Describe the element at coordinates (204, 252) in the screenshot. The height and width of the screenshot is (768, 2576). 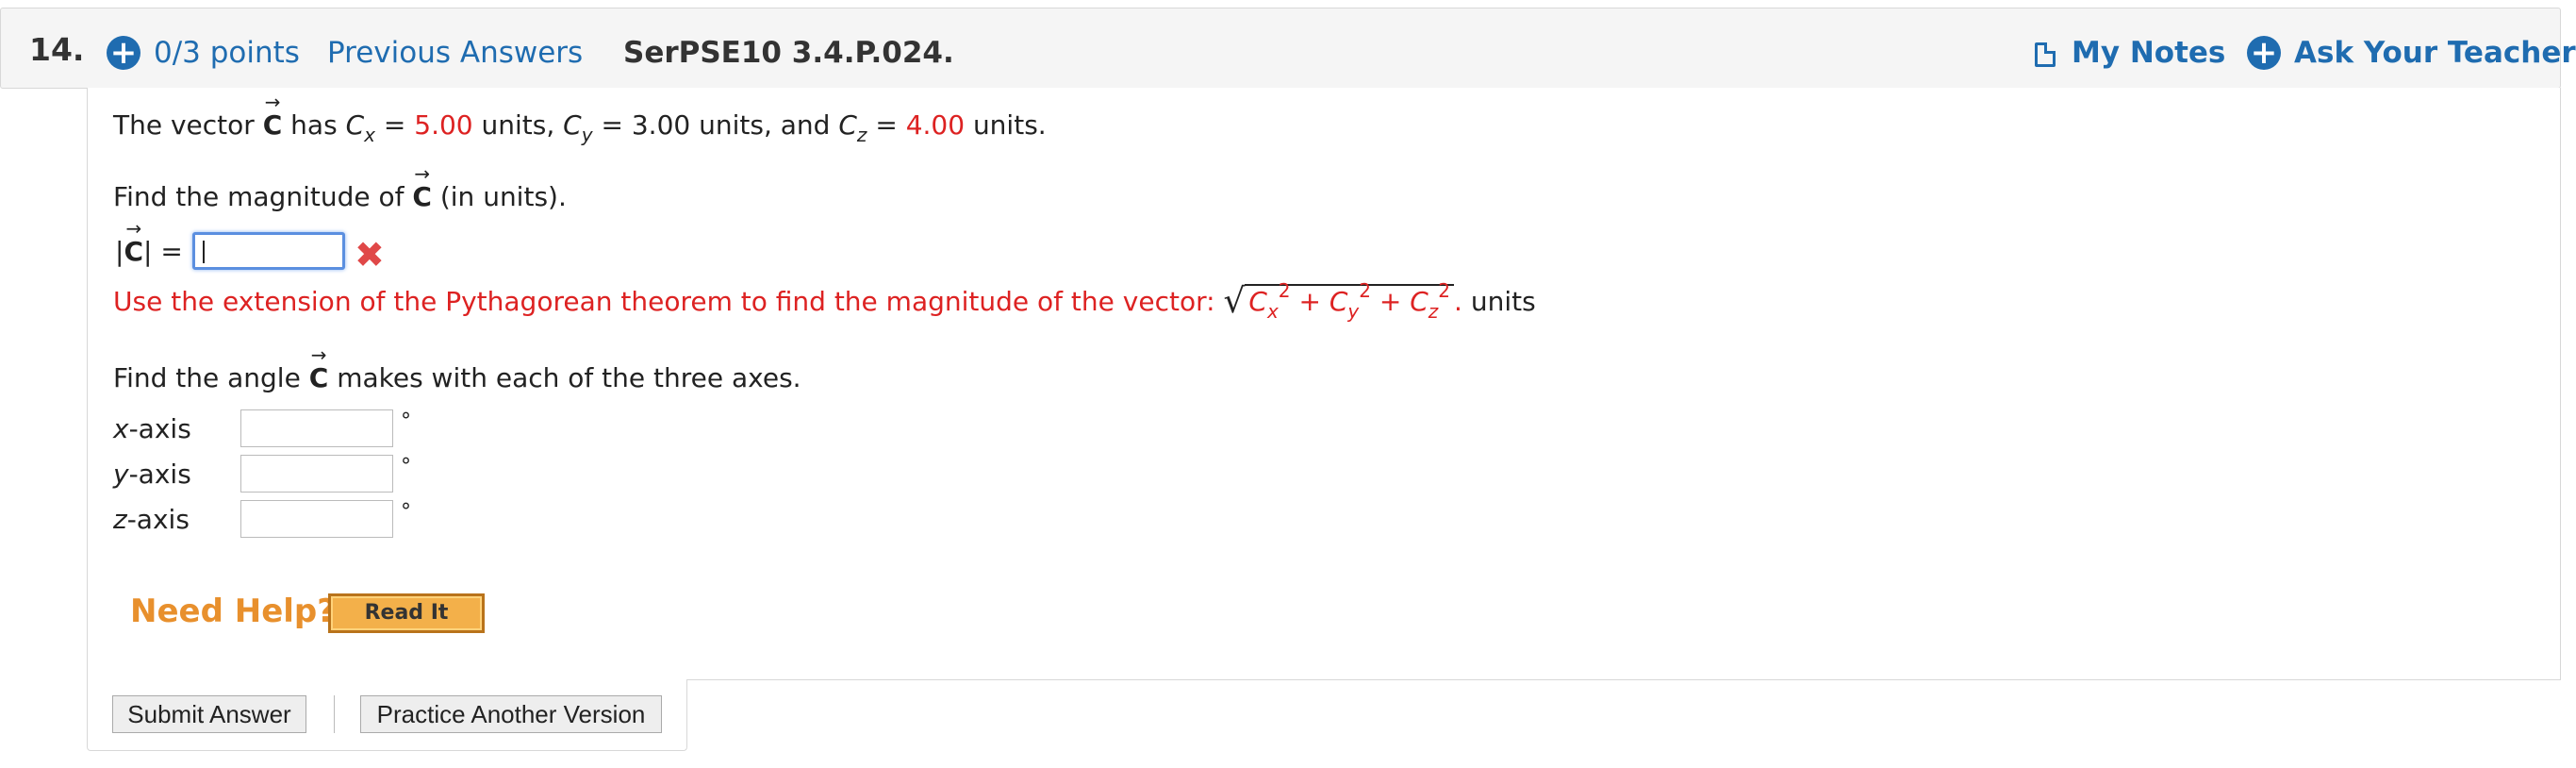
I see `text-caret` at that location.